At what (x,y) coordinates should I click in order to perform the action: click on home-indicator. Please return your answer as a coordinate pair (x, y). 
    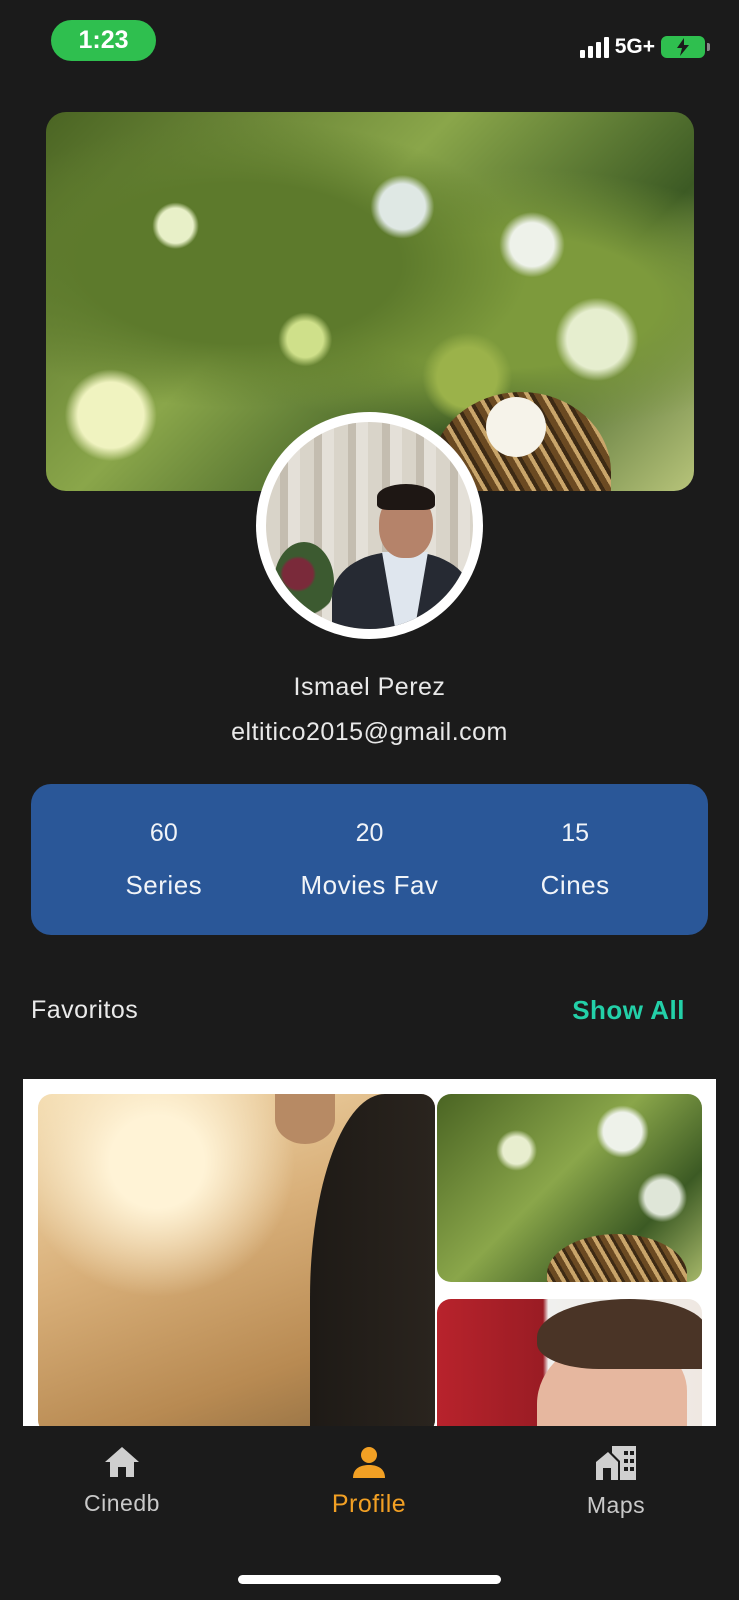
    Looking at the image, I should click on (369, 1579).